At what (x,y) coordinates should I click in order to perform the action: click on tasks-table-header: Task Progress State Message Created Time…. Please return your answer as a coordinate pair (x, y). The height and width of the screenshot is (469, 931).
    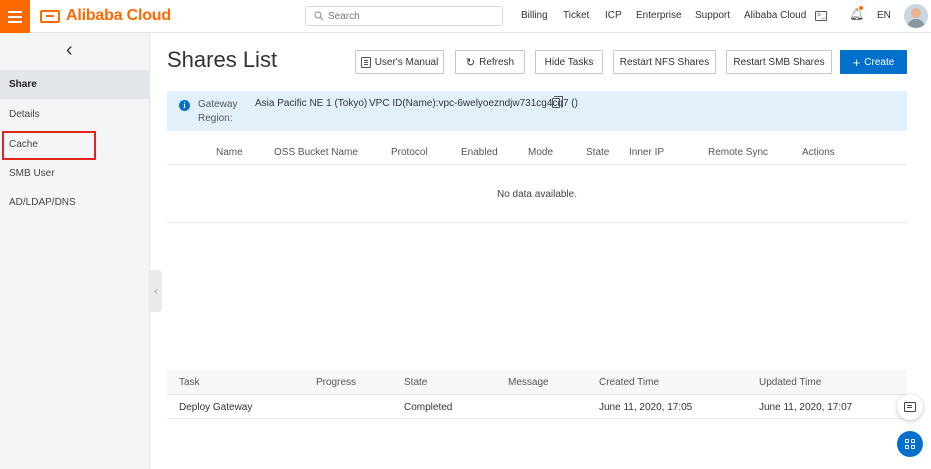
    Looking at the image, I should click on (537, 382).